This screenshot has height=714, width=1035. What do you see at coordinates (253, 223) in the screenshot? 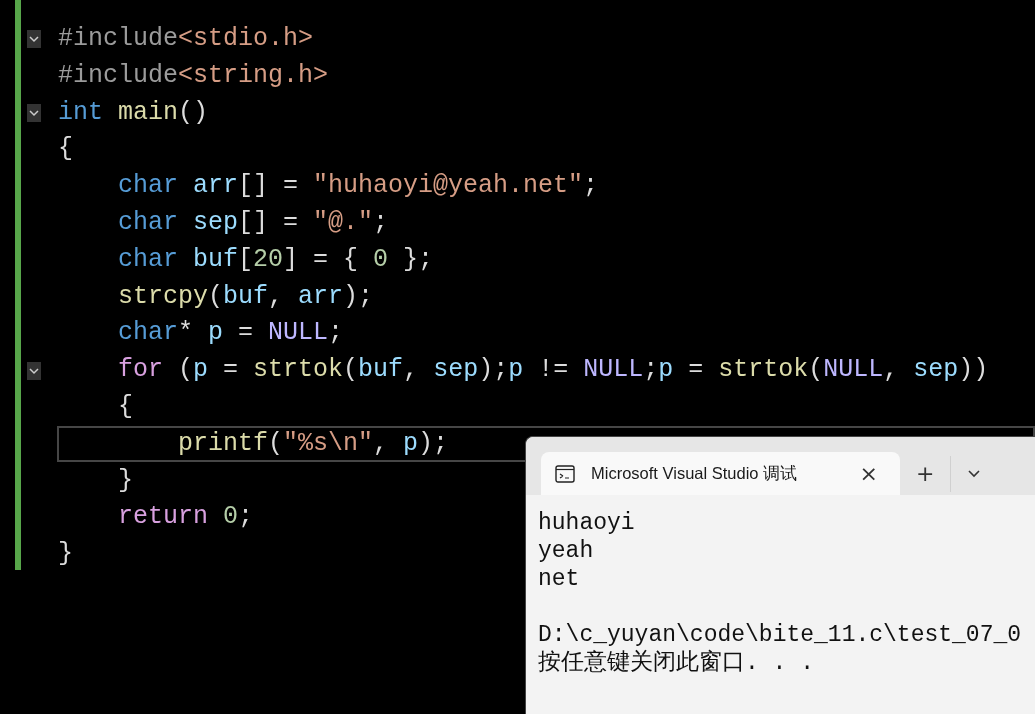
I see `code-line: char sep[] = "@.";` at bounding box center [253, 223].